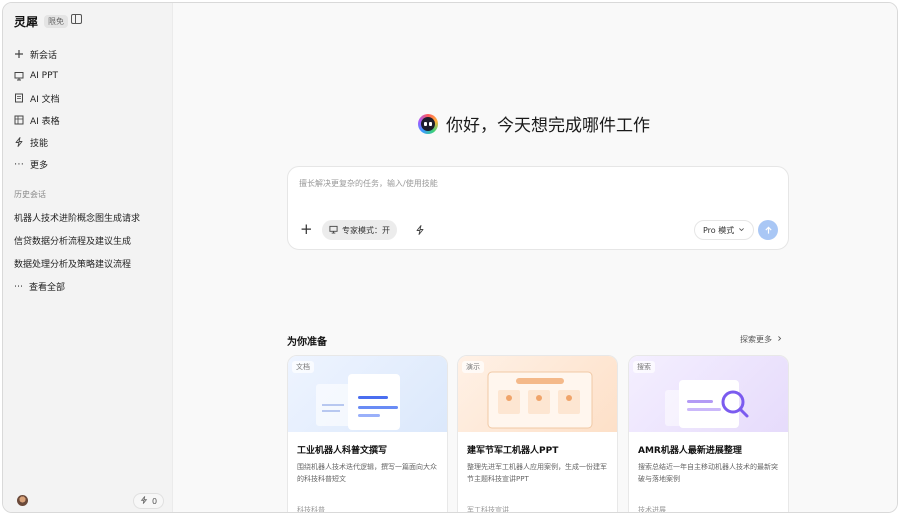  Describe the element at coordinates (89, 76) in the screenshot. I see `sidebar-item-ai-ppt: AI PPT` at that location.